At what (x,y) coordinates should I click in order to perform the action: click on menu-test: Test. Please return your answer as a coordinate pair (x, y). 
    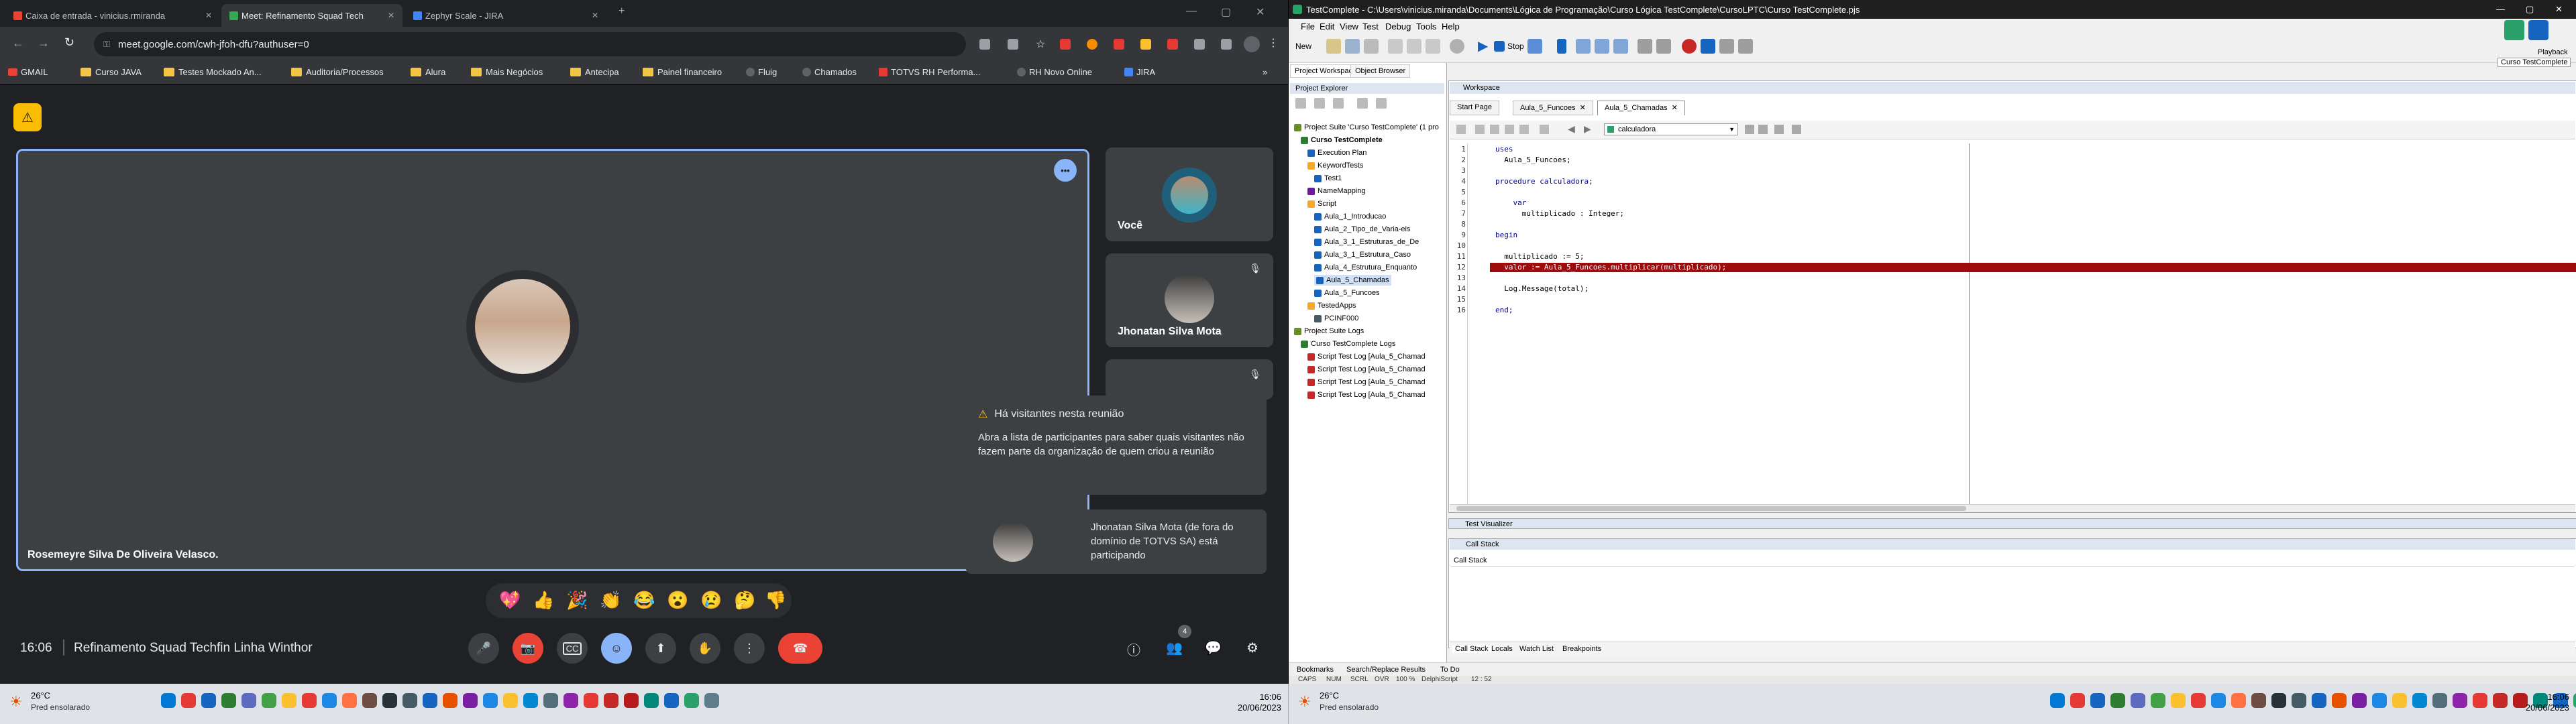
    Looking at the image, I should click on (1370, 27).